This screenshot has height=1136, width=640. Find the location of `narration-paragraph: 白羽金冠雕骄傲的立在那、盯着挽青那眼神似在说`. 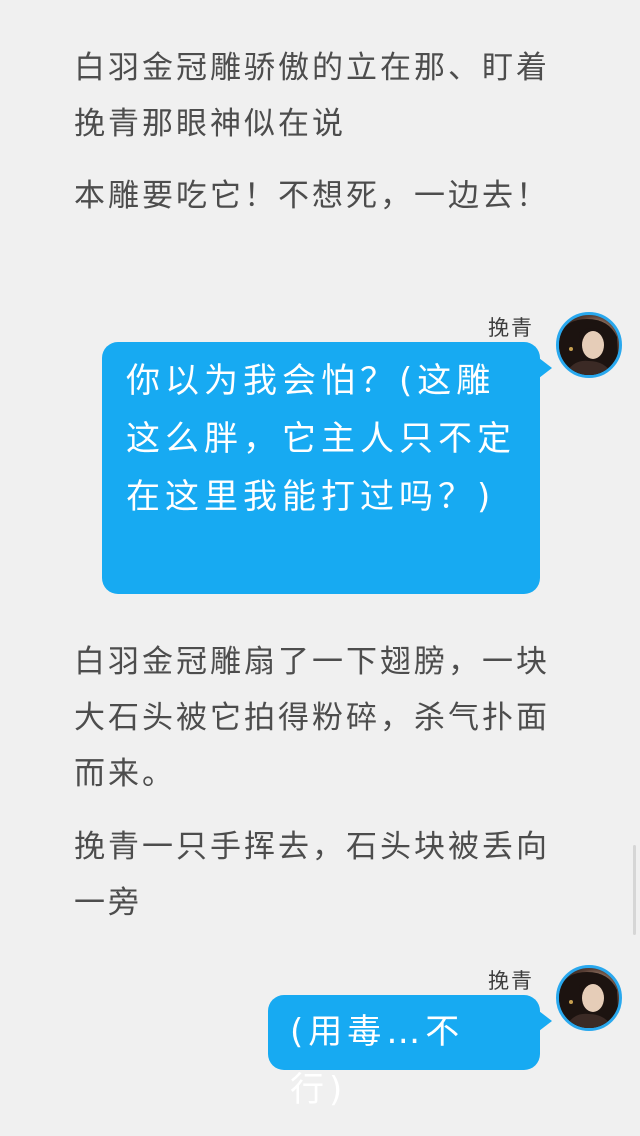

narration-paragraph: 白羽金冠雕骄傲的立在那、盯着挽青那眼神似在说 is located at coordinates (312, 96).